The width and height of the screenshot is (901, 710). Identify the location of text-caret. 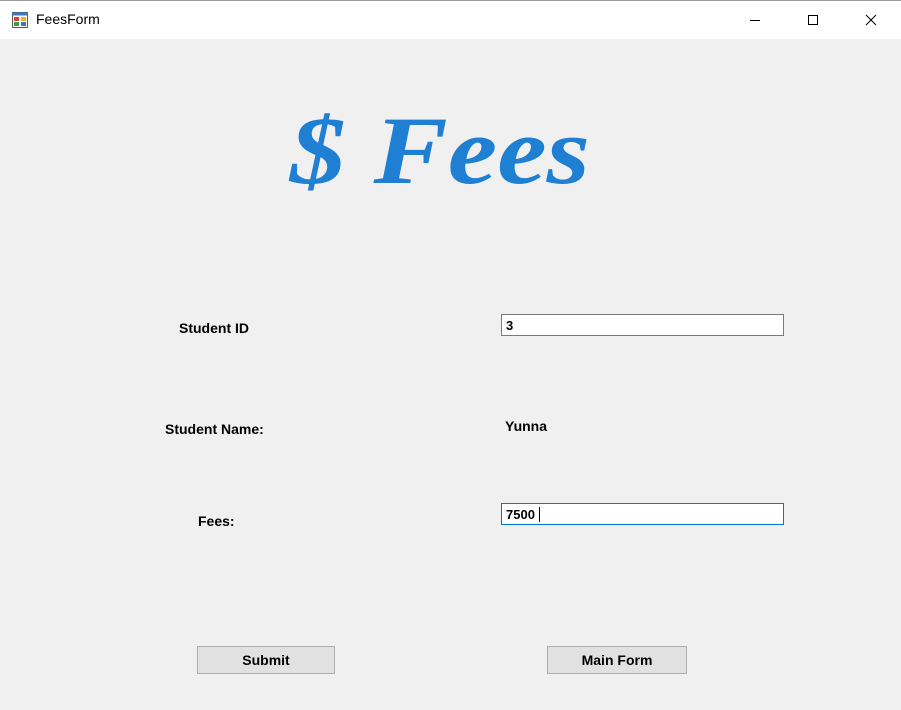
(539, 514).